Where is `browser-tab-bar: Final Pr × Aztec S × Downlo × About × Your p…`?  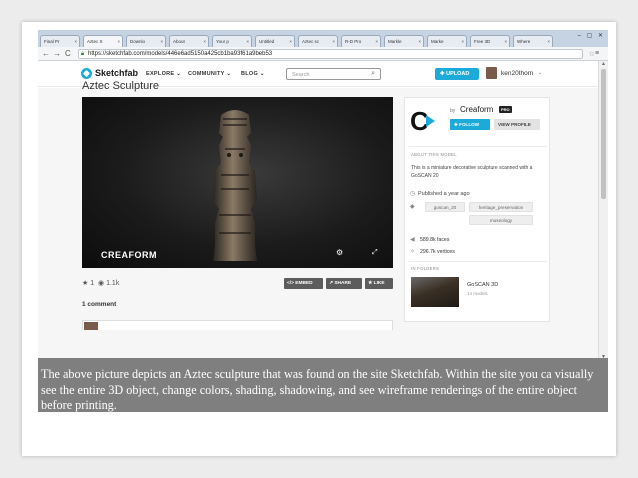 browser-tab-bar: Final Pr × Aztec S × Downlo × About × Your p… is located at coordinates (323, 38).